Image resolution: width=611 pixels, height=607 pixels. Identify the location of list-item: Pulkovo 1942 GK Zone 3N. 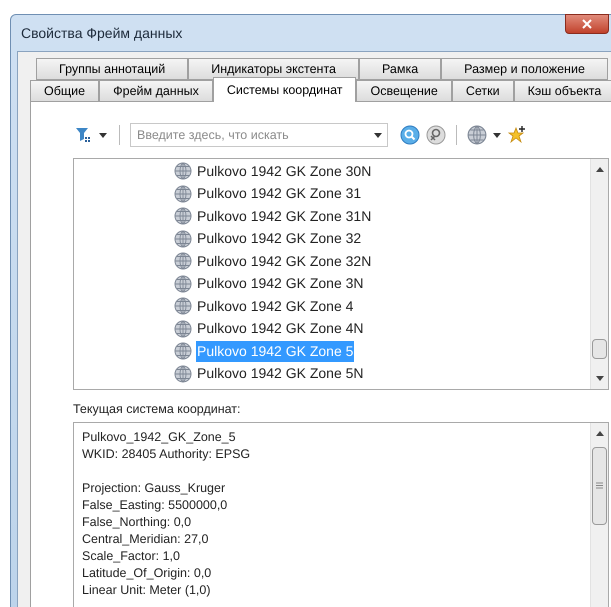
(280, 283).